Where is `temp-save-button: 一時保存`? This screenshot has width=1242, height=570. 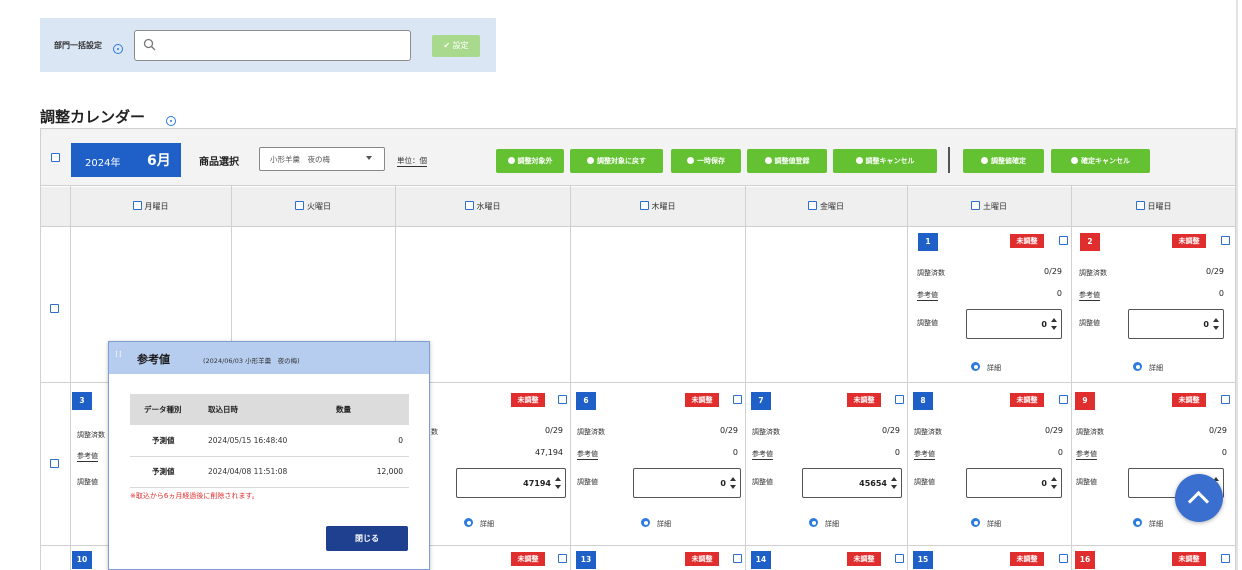 temp-save-button: 一時保存 is located at coordinates (706, 161).